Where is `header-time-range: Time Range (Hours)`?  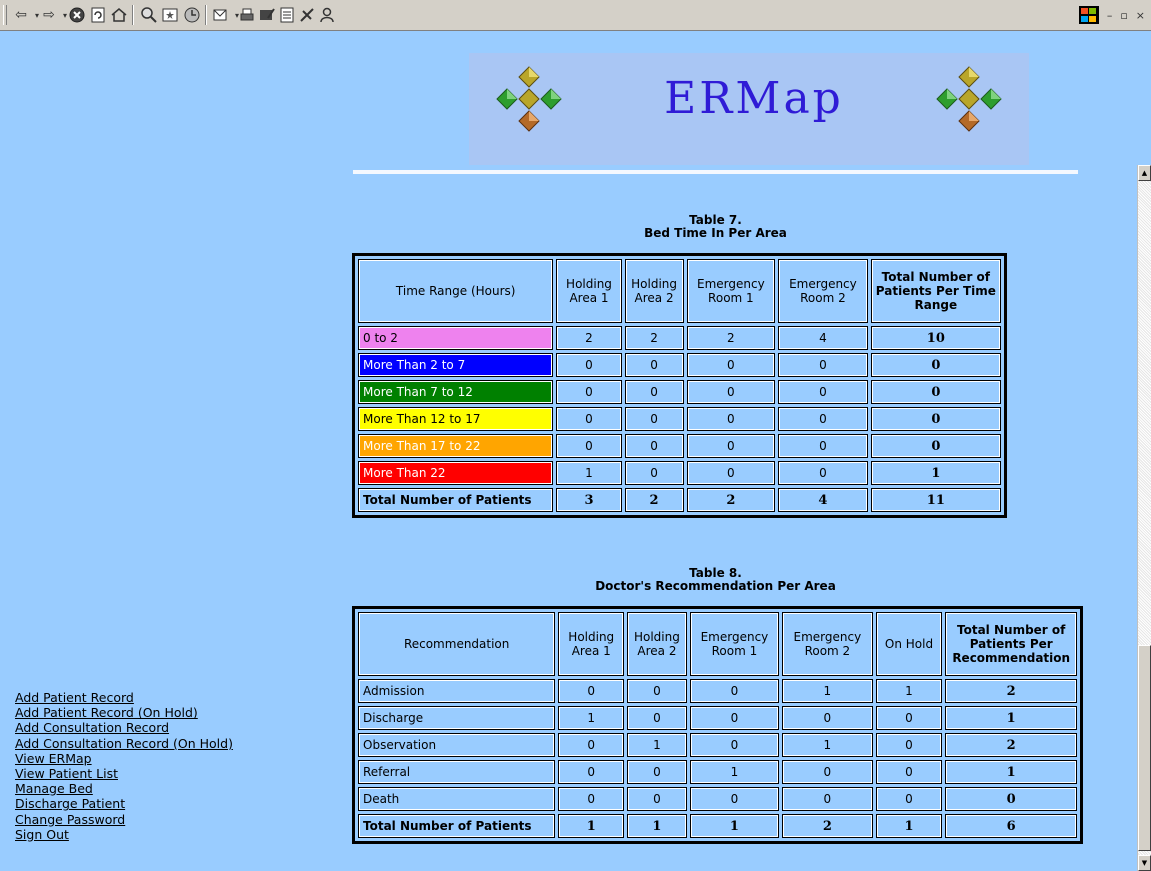 header-time-range: Time Range (Hours) is located at coordinates (456, 291).